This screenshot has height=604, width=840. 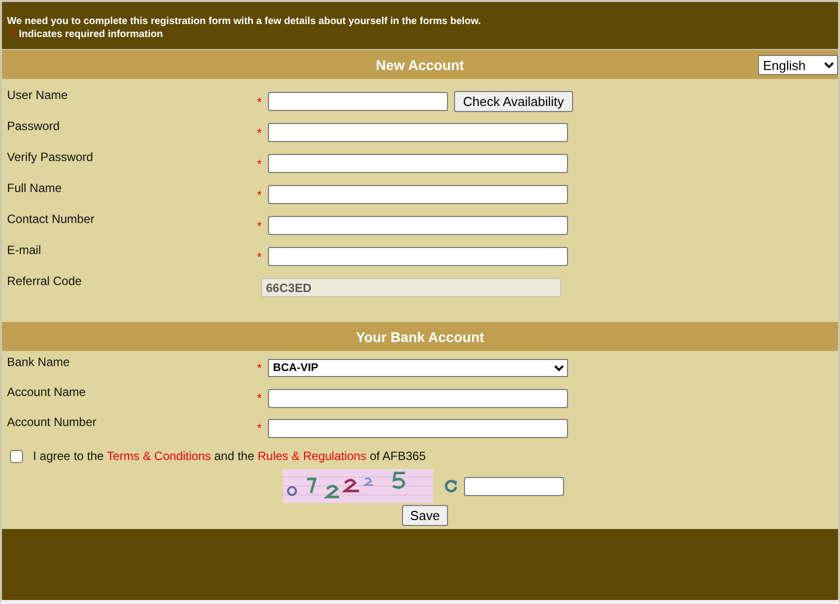 What do you see at coordinates (90, 34) in the screenshot?
I see `required-note: Indicates required information` at bounding box center [90, 34].